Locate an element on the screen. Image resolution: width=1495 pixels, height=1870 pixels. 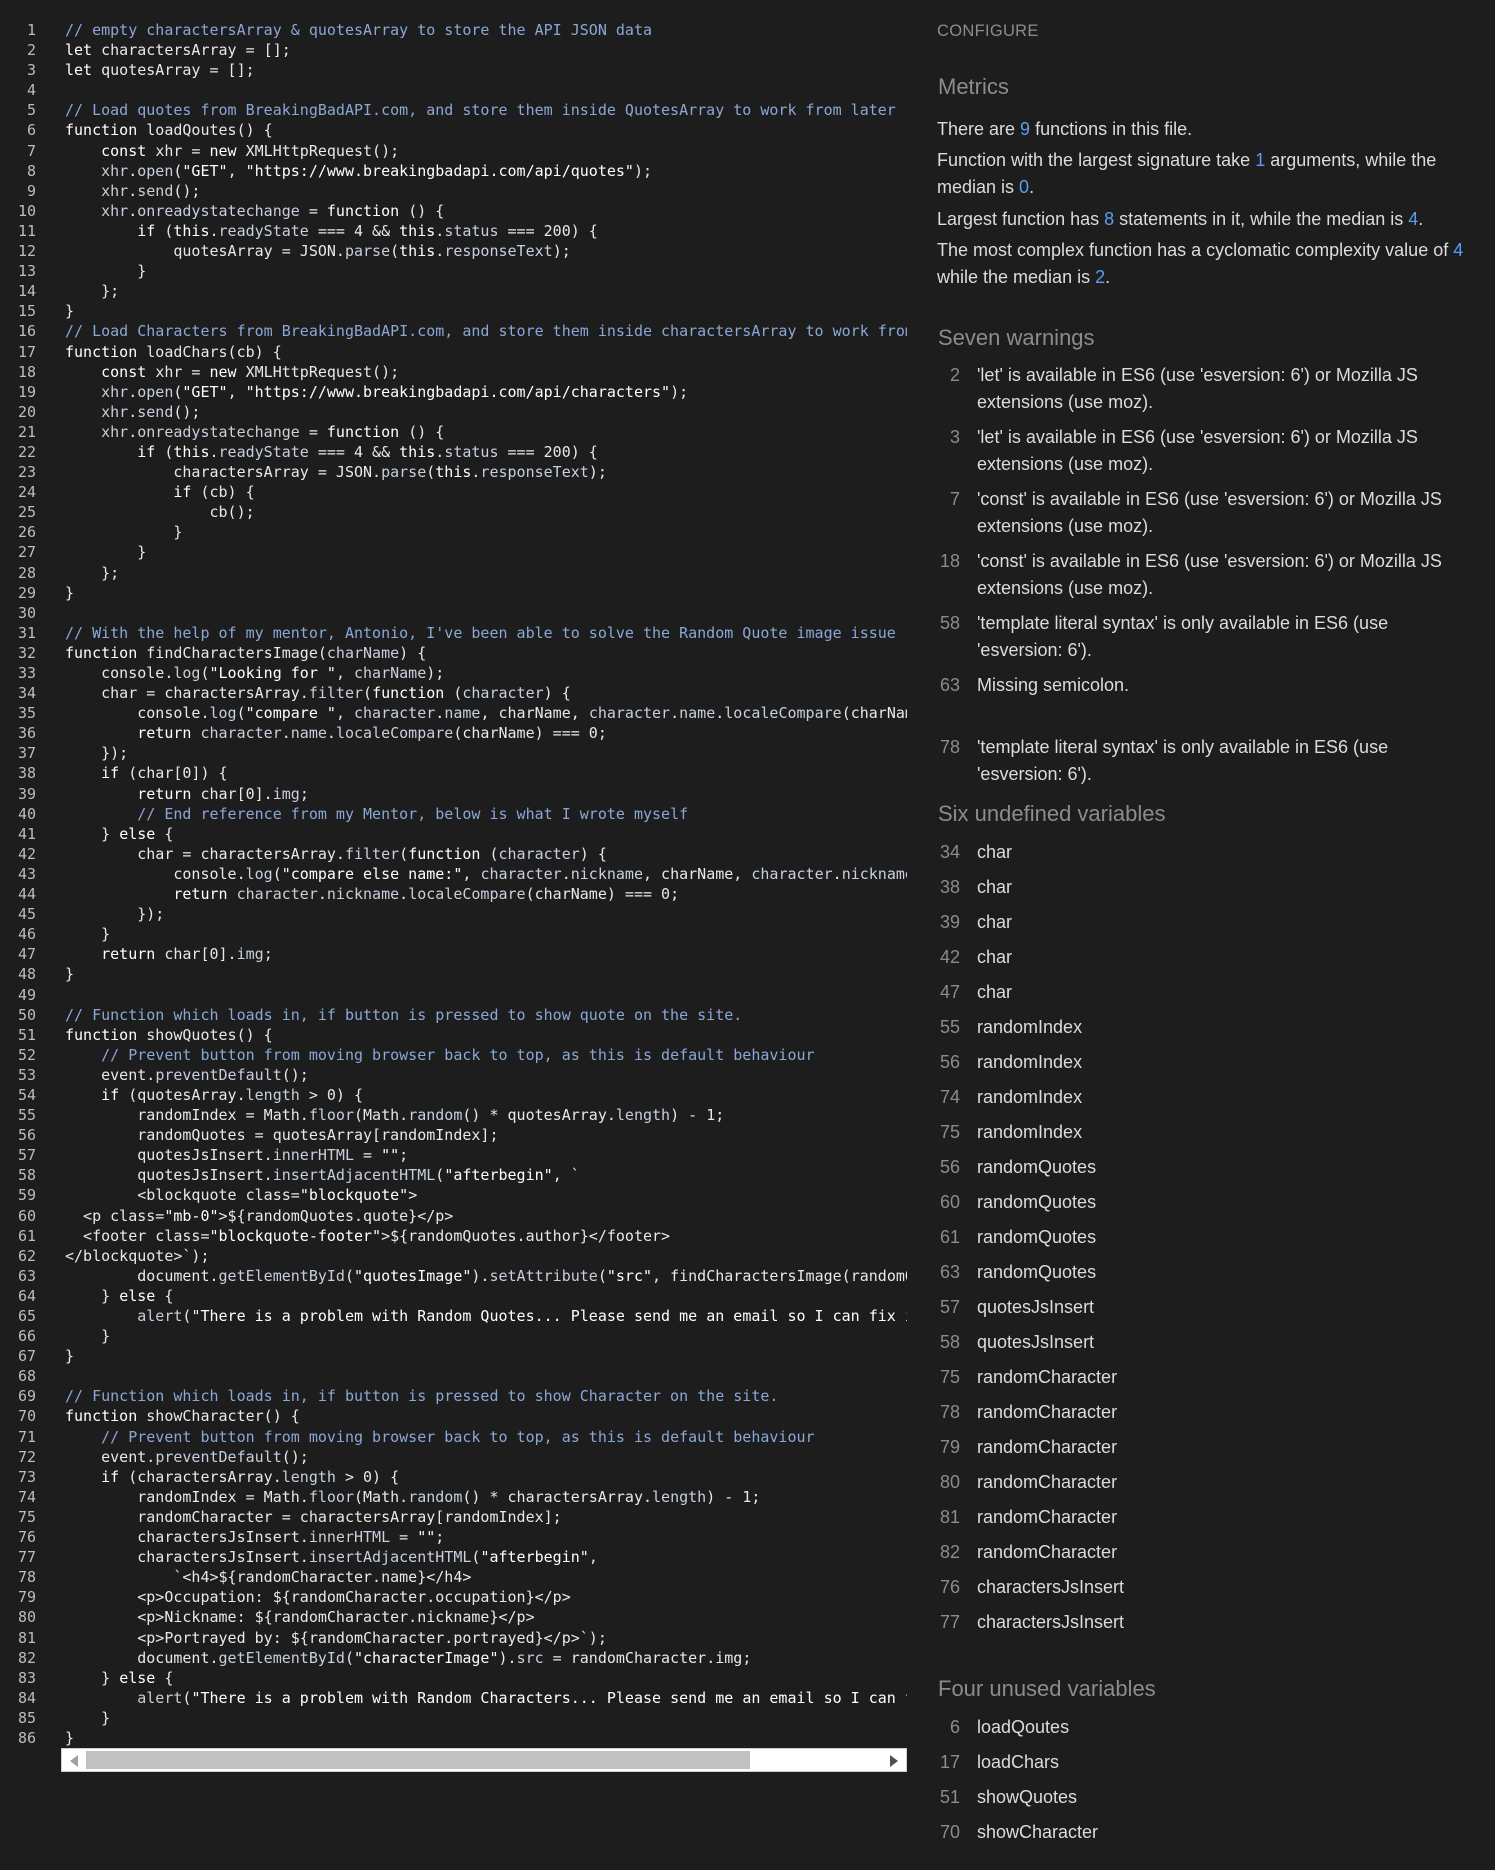
scroll-right-arrow-icon is located at coordinates (894, 1761).